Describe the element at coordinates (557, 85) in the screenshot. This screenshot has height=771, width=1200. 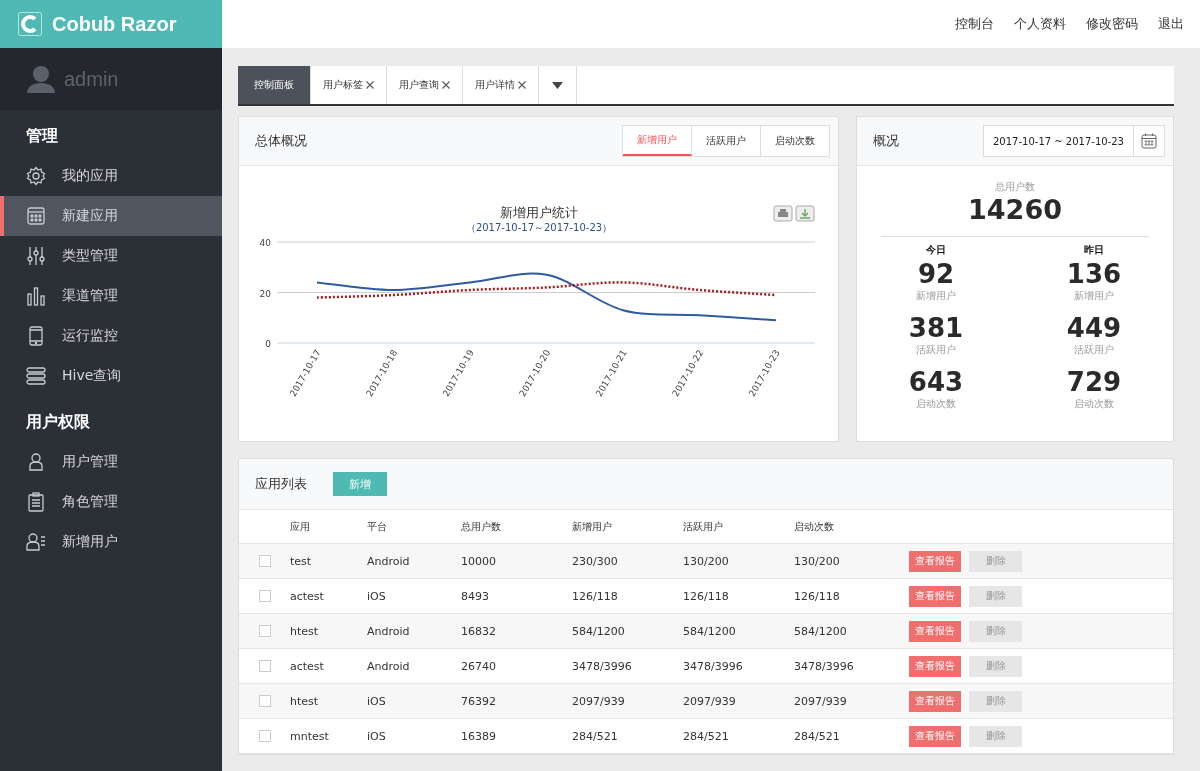
I see `caret-icon` at that location.